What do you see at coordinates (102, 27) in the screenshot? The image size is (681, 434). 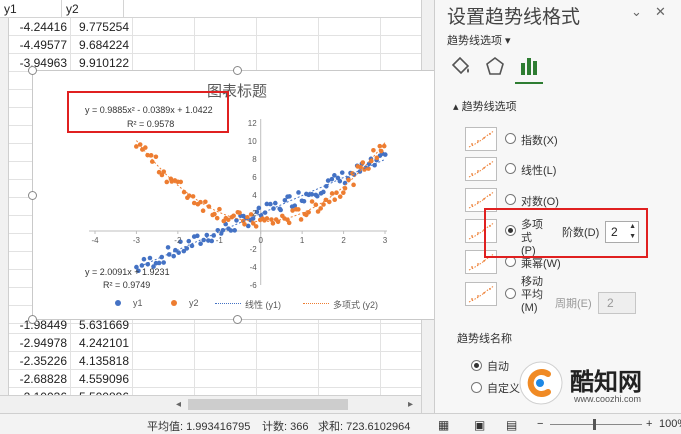 I see `cell-y2: 9.775254` at bounding box center [102, 27].